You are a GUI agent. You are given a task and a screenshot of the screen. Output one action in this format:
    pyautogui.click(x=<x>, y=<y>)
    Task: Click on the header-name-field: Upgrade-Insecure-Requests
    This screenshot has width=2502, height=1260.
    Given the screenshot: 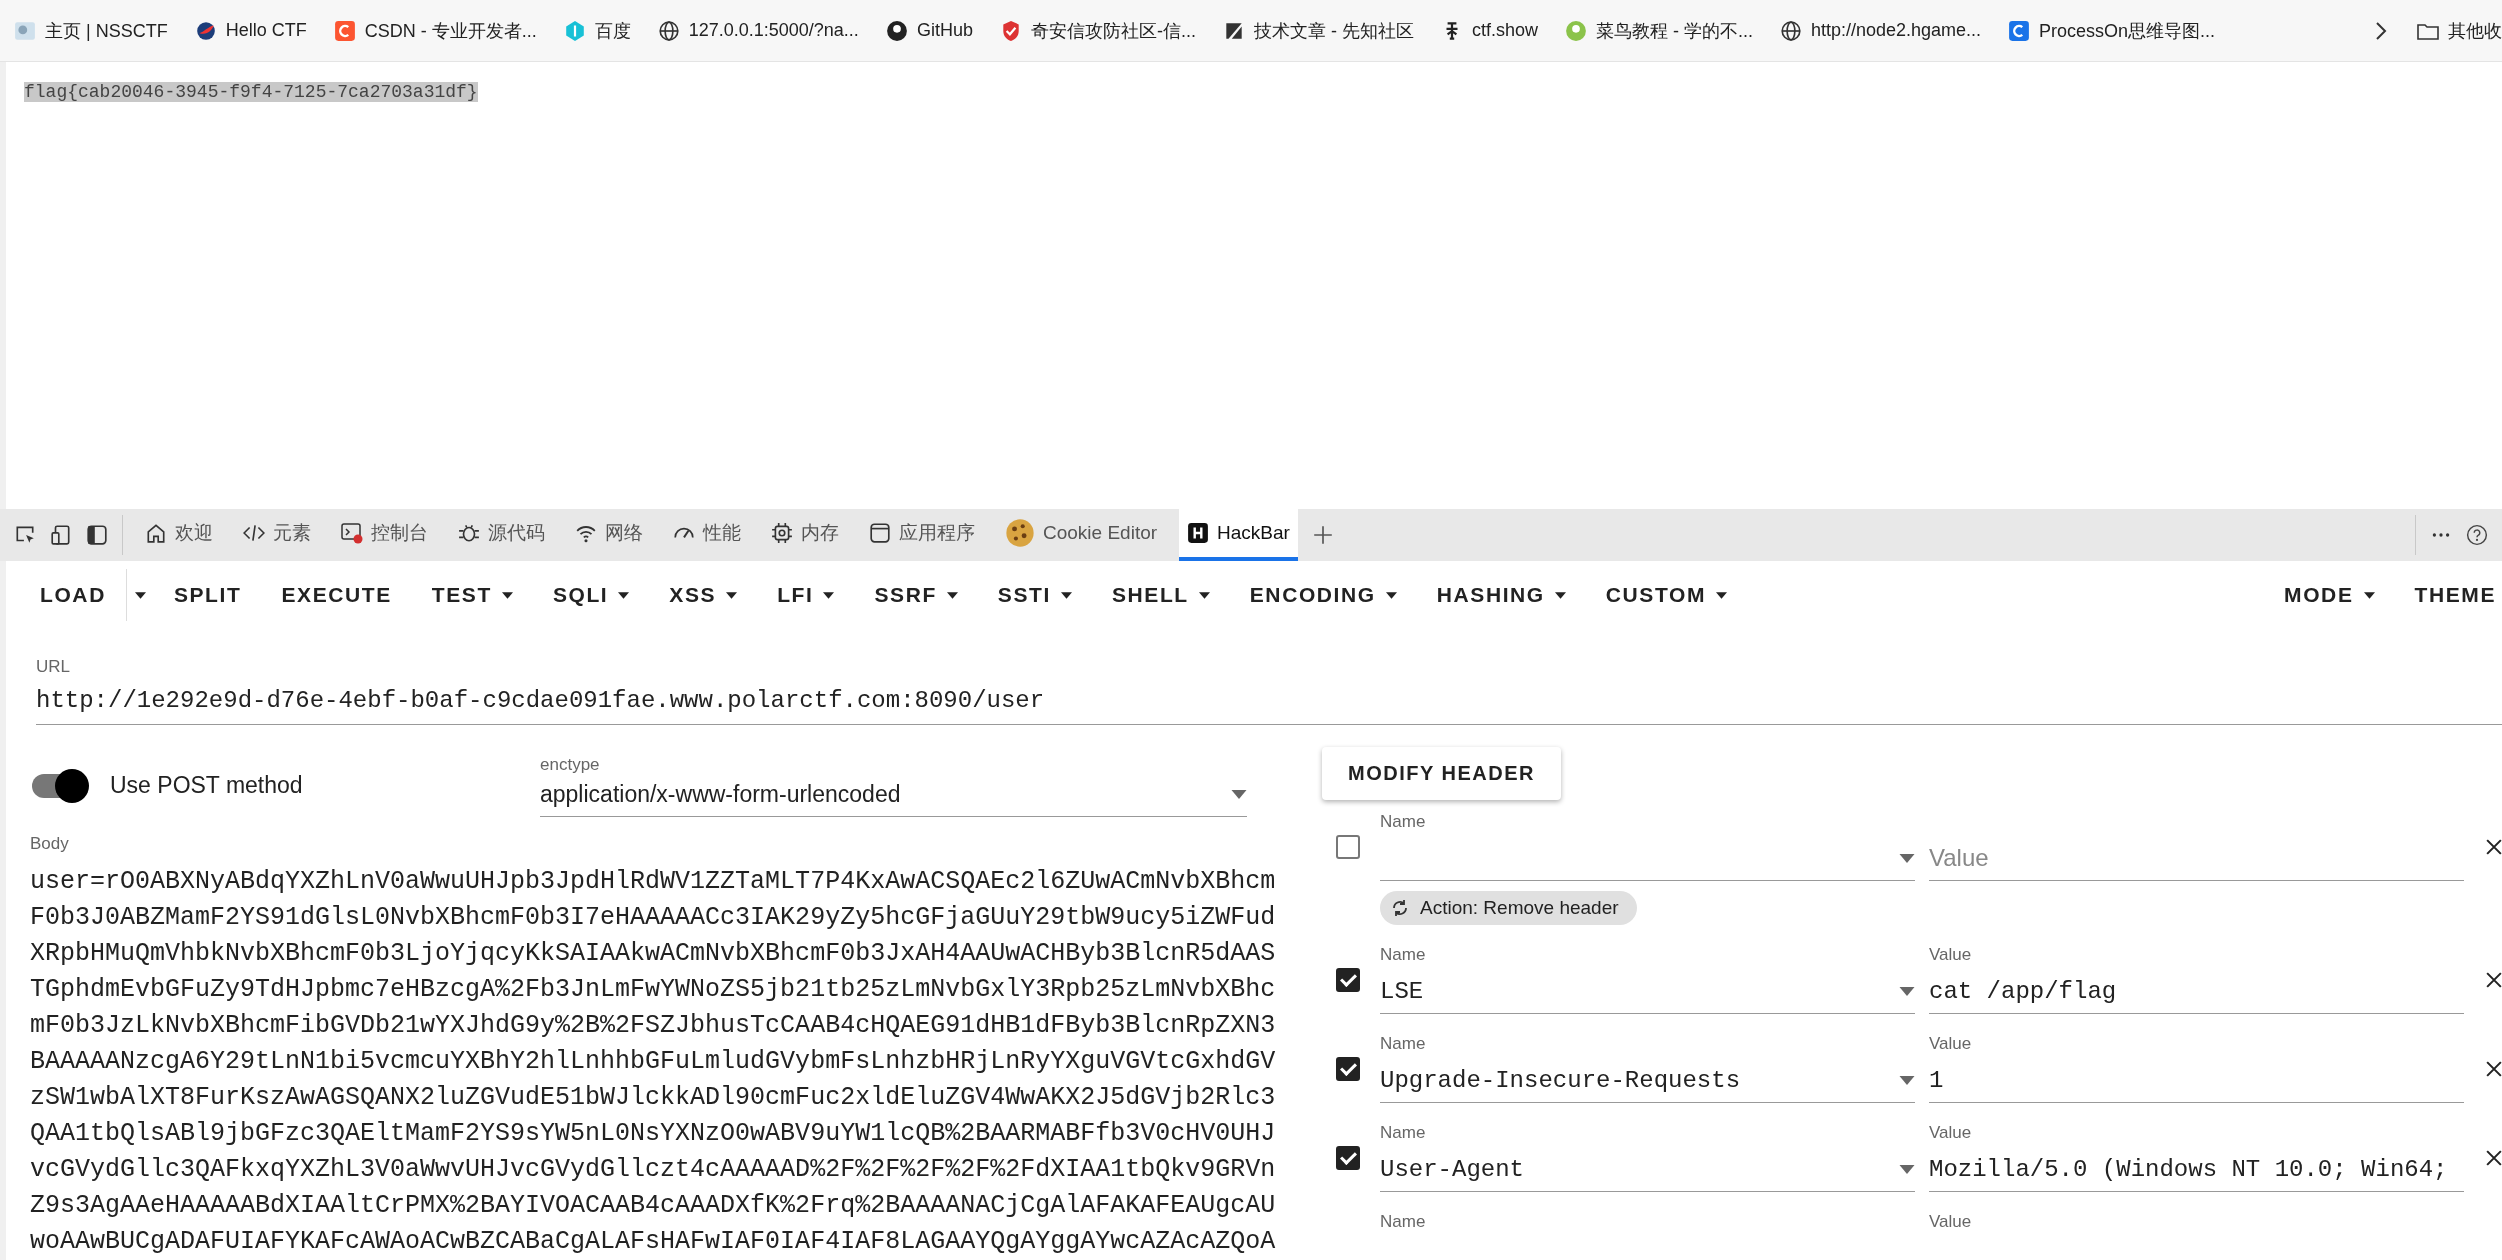 What is the action you would take?
    pyautogui.click(x=1647, y=1080)
    